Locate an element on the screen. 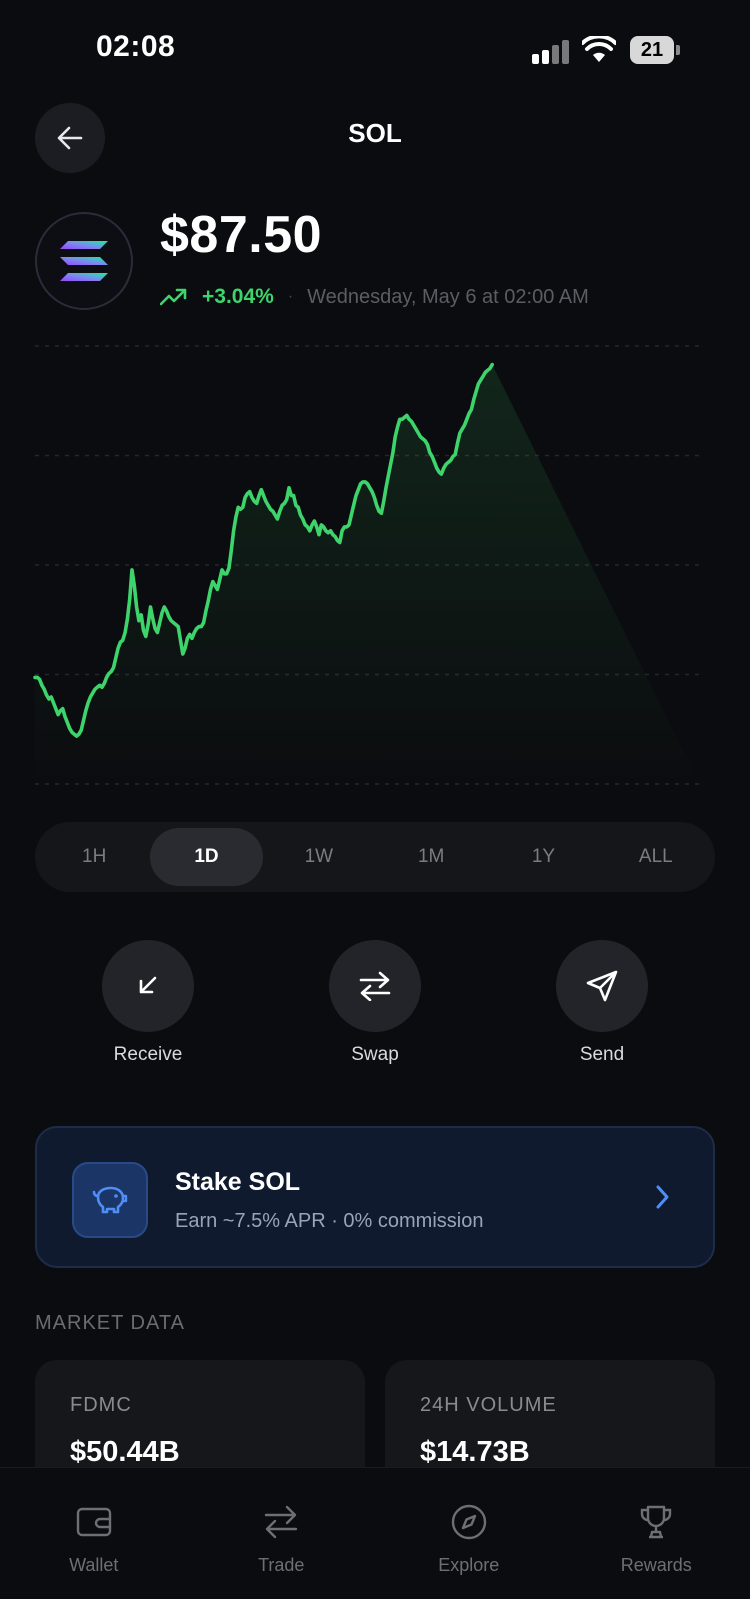 Image resolution: width=750 pixels, height=1599 pixels. receive-action: Receive is located at coordinates (148, 1003).